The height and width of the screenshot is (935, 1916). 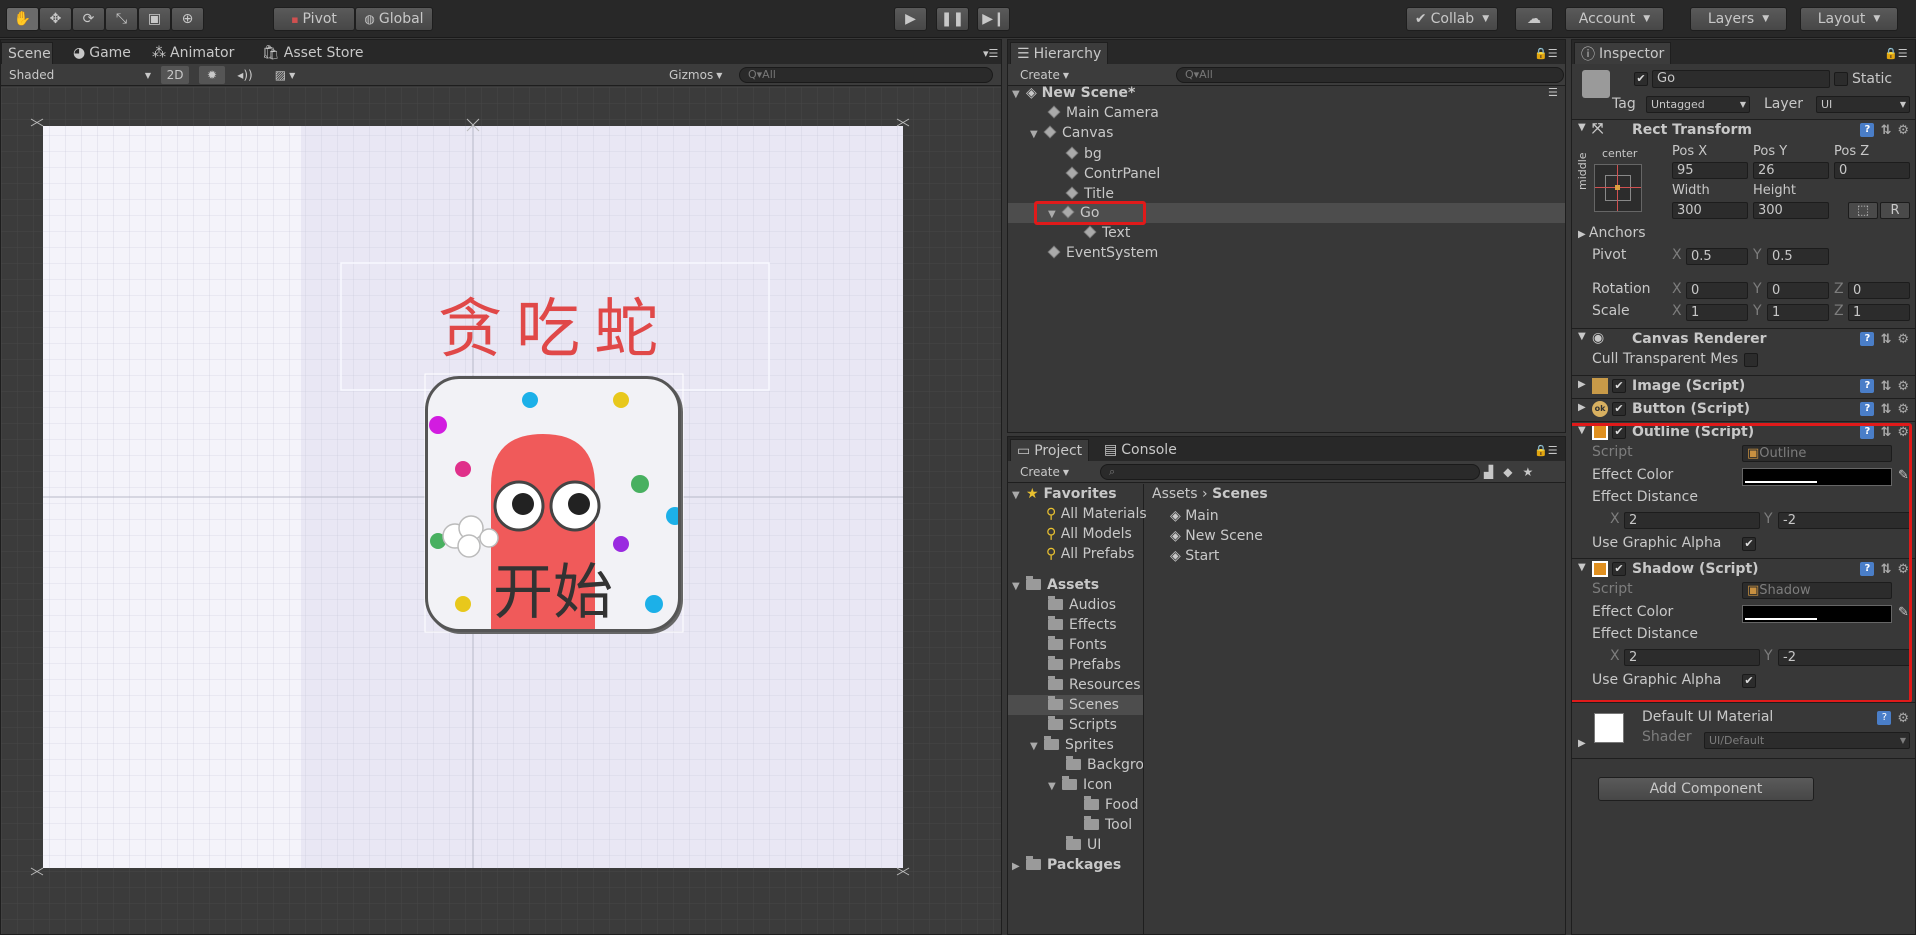 I want to click on hierarchy-item-bg: bg, so click(x=1083, y=154).